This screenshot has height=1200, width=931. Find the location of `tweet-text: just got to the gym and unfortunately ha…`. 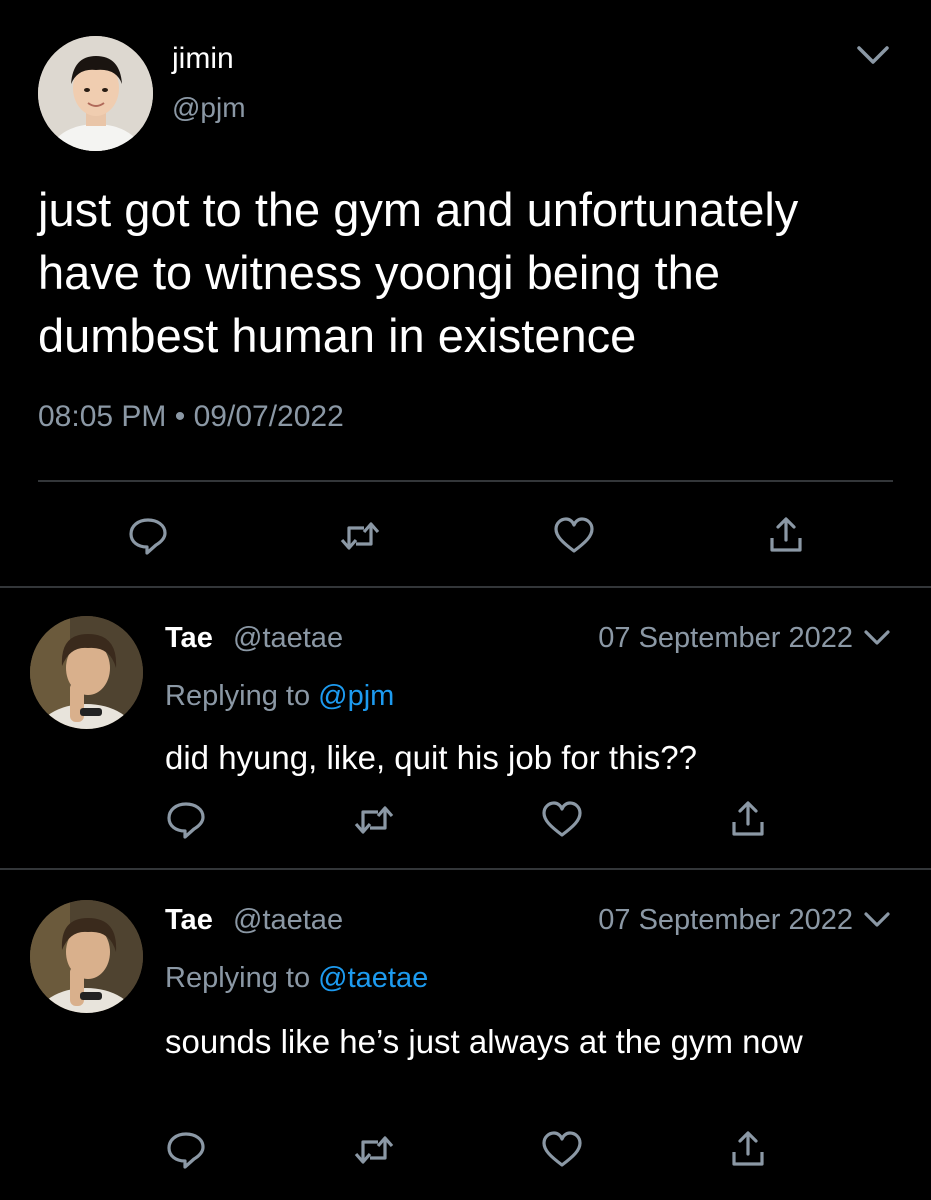

tweet-text: just got to the gym and unfortunately ha… is located at coordinates (418, 272).